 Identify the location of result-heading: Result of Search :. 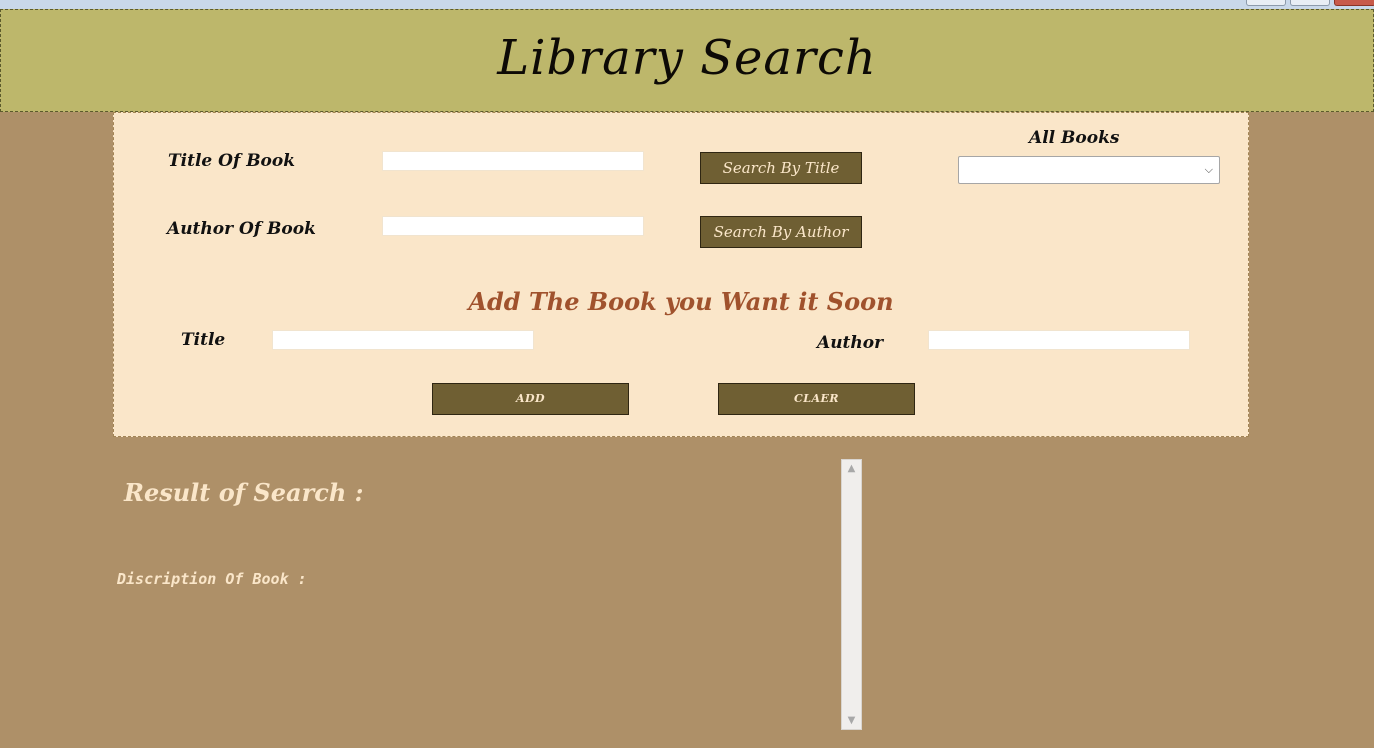
(244, 492).